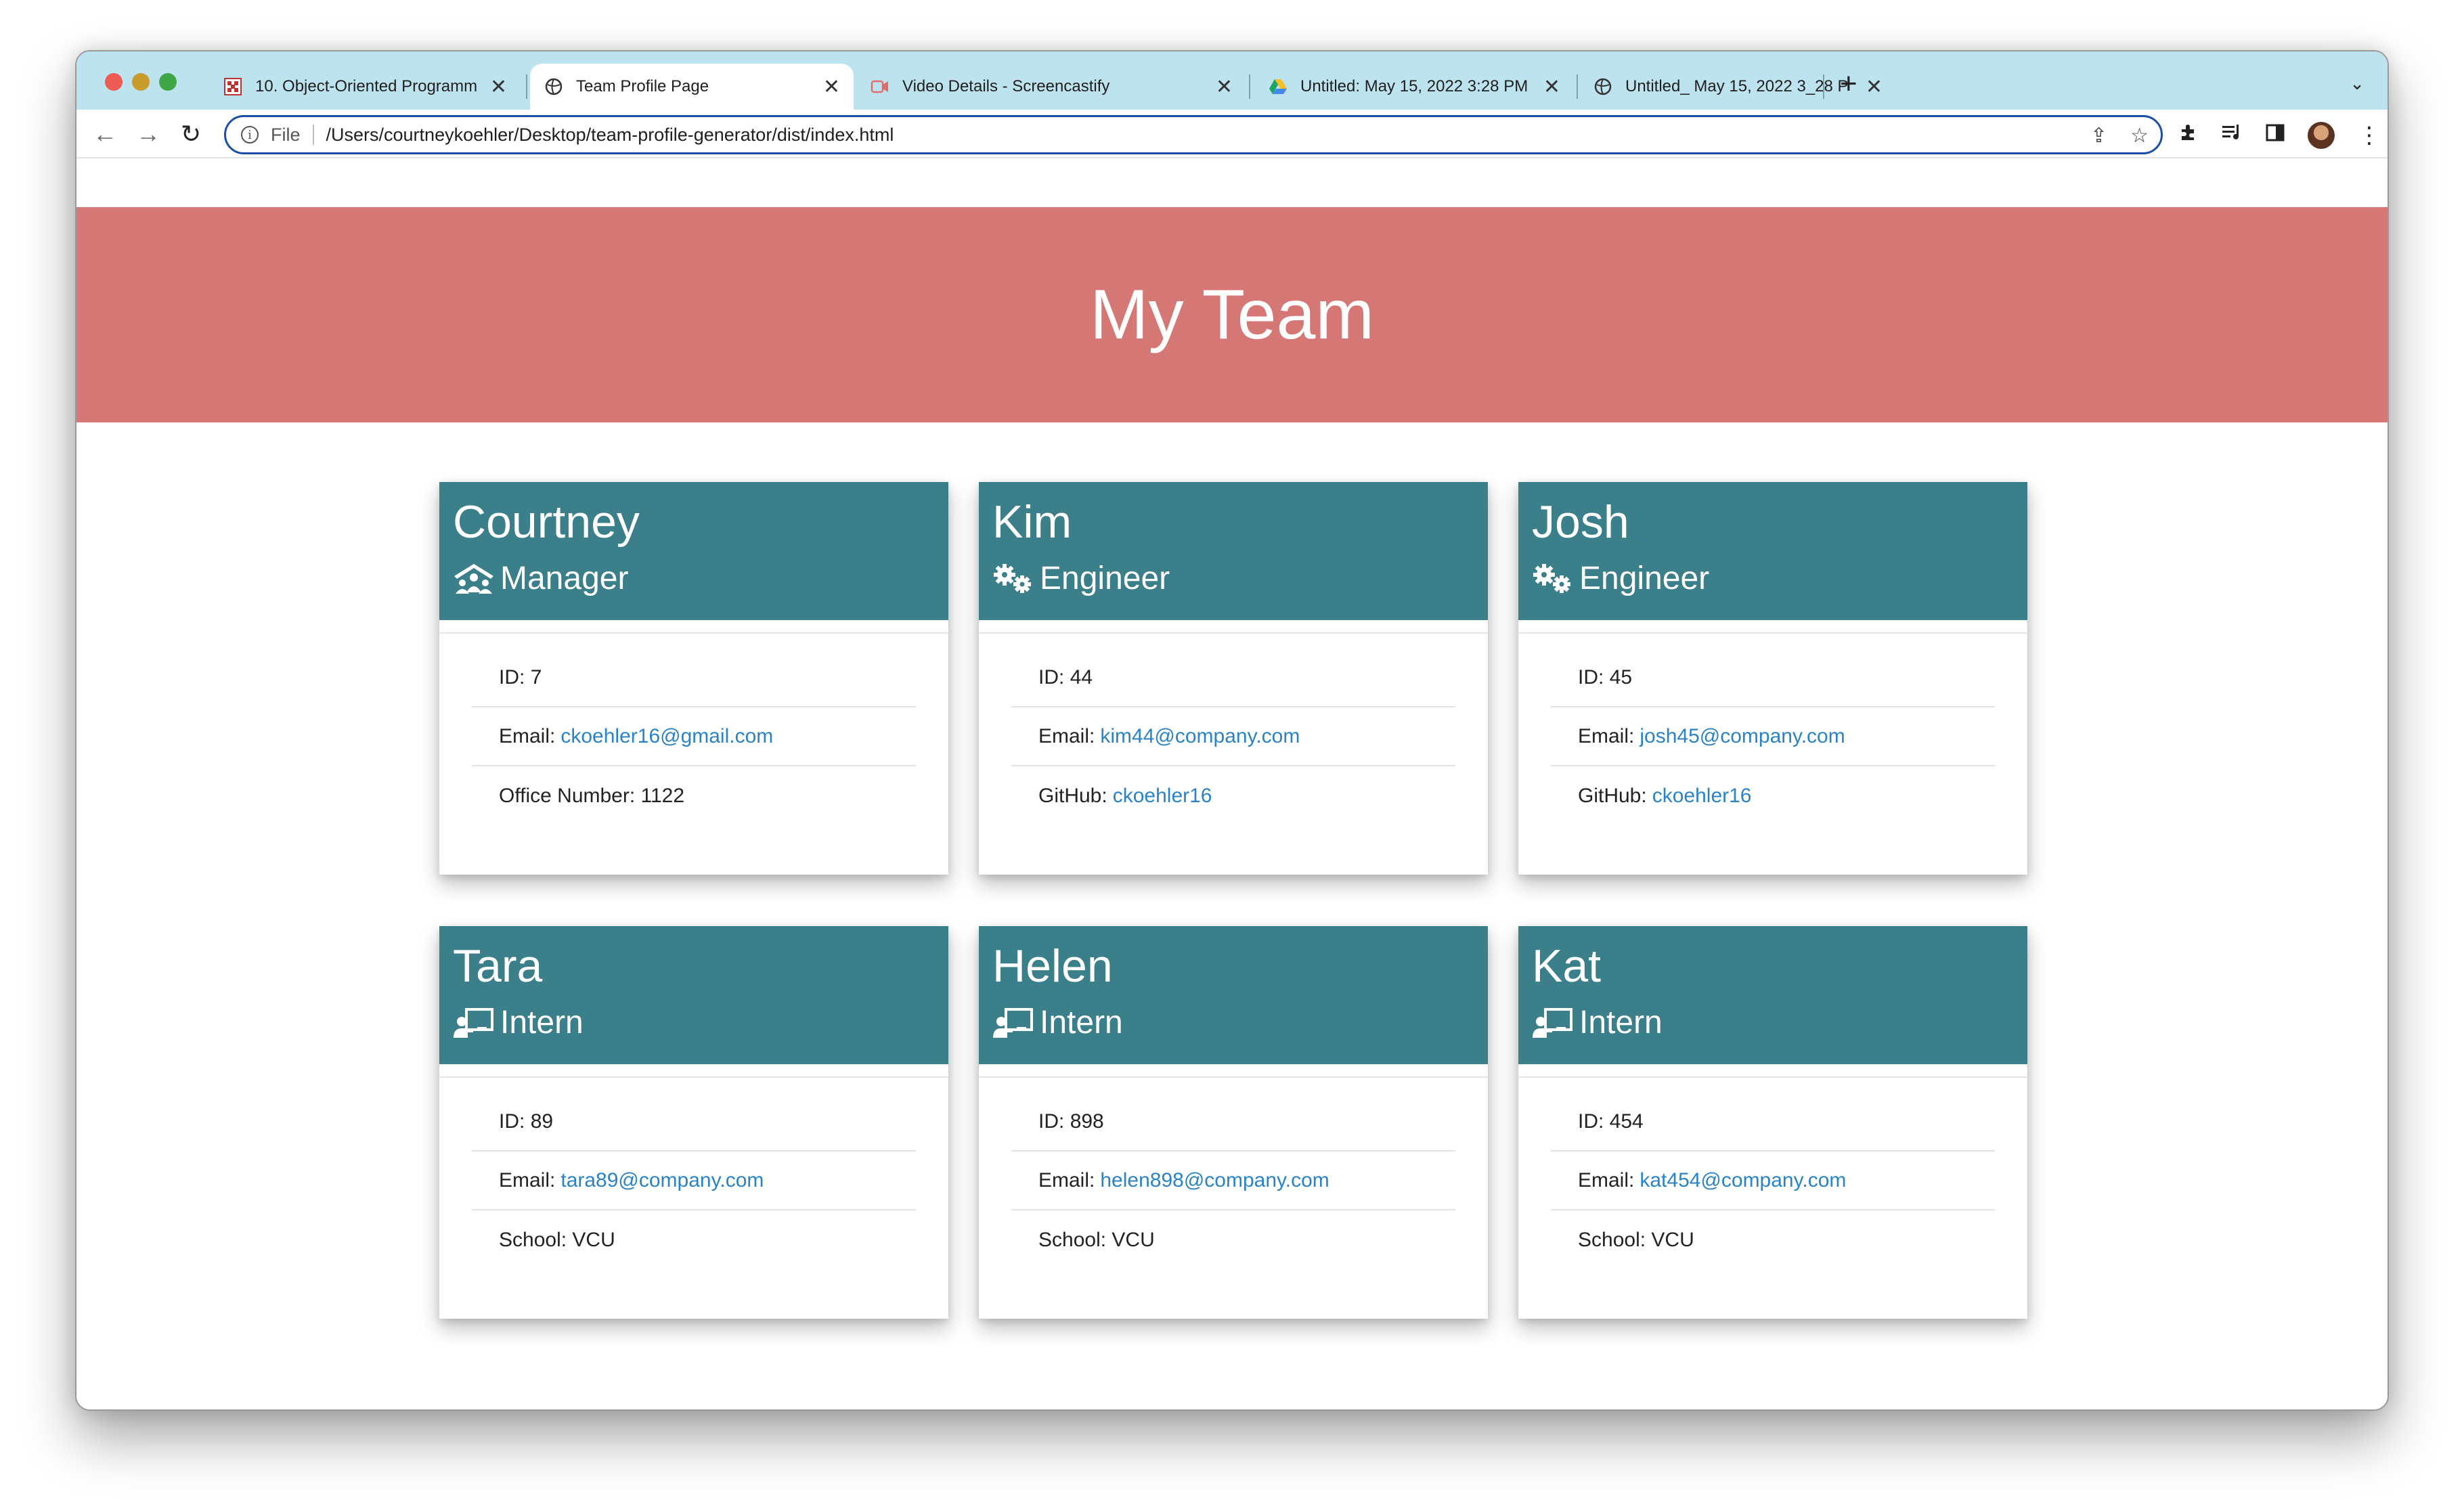  Describe the element at coordinates (148, 134) in the screenshot. I see `forward-arrow-icon: →` at that location.